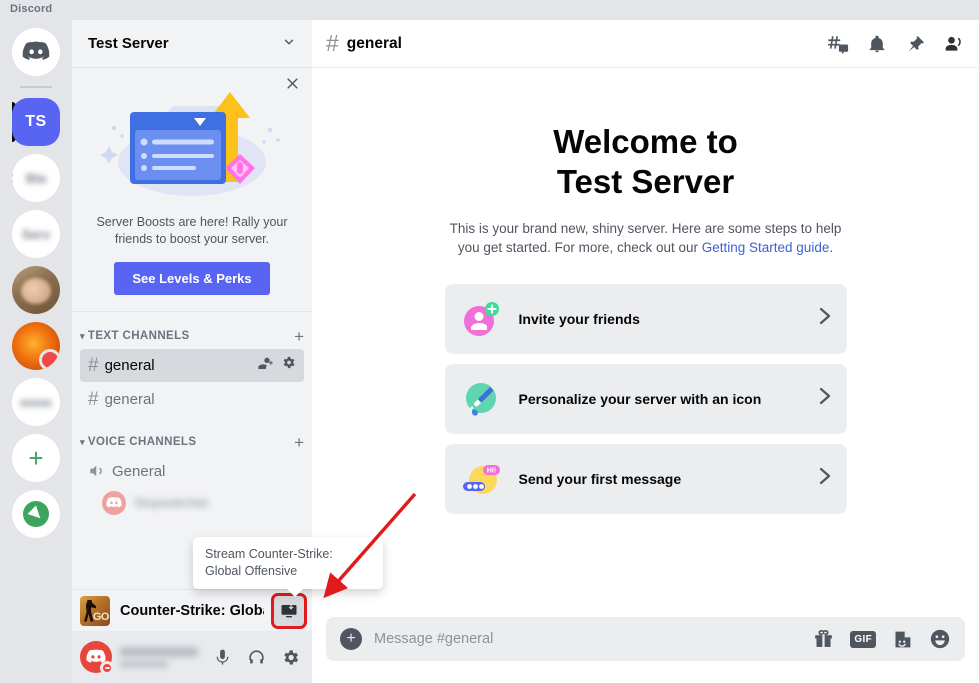 This screenshot has width=979, height=683. What do you see at coordinates (192, 471) in the screenshot?
I see `channel-item-voice-general: General` at bounding box center [192, 471].